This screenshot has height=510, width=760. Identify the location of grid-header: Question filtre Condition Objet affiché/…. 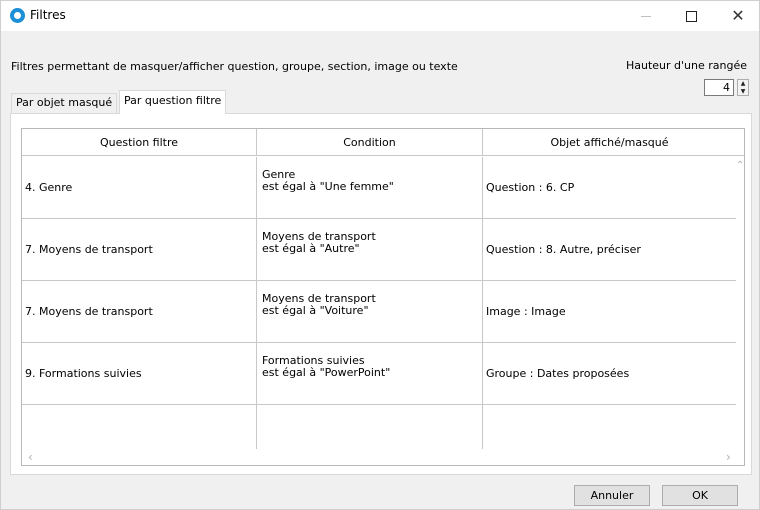
(383, 142).